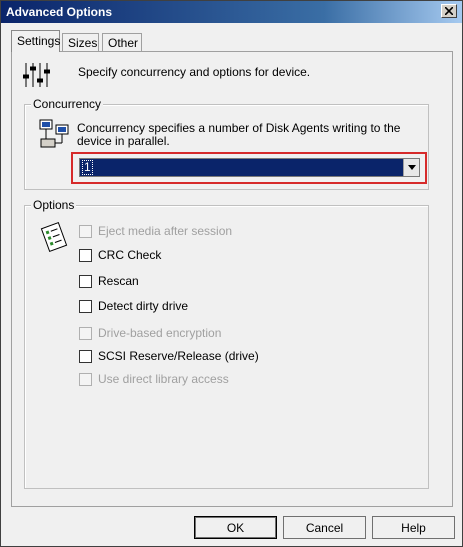 The height and width of the screenshot is (547, 463). What do you see at coordinates (87, 167) in the screenshot?
I see `concurrency-value: 1` at bounding box center [87, 167].